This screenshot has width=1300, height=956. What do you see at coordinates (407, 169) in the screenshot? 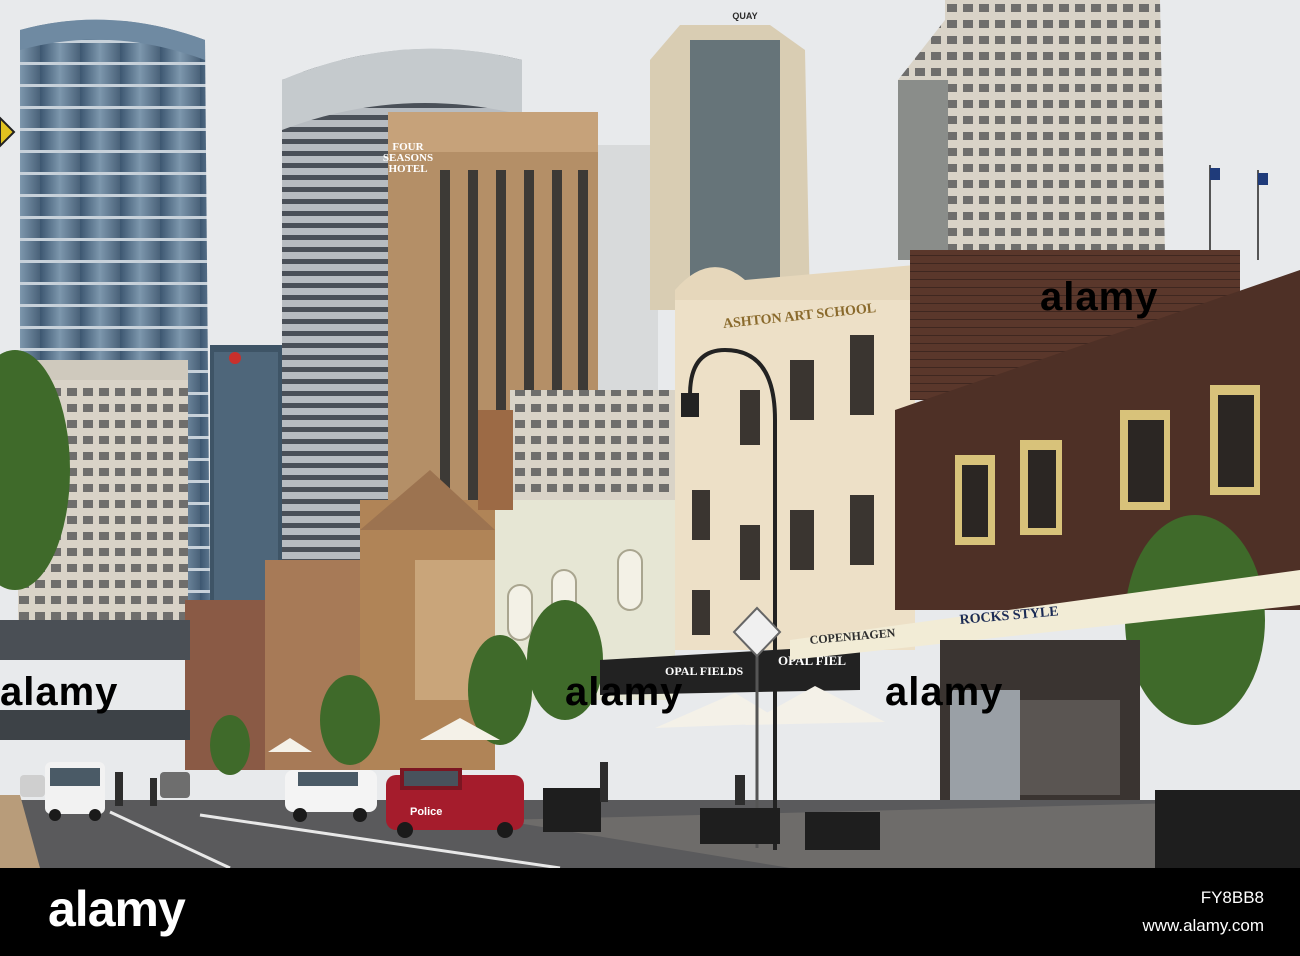
I see `four-seasons-sign-3: HOTEL` at bounding box center [407, 169].